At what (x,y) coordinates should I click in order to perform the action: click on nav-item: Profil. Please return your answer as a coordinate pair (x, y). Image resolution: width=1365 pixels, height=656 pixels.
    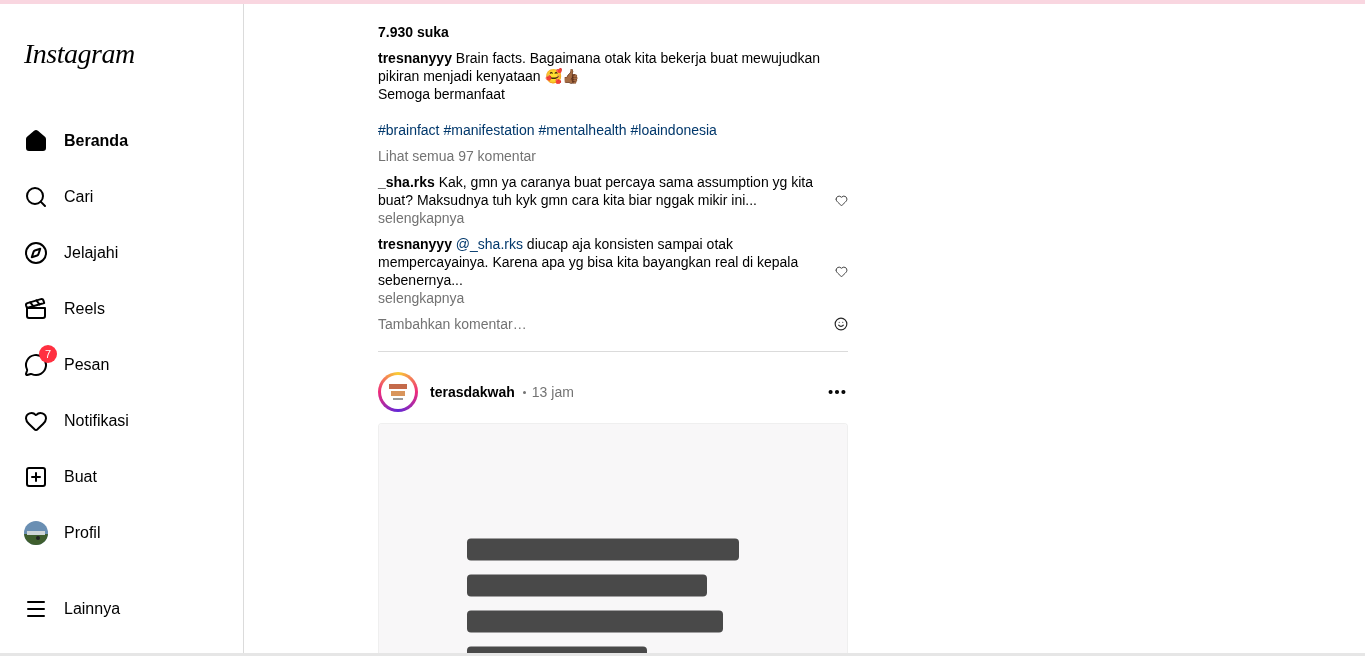
    Looking at the image, I should click on (62, 533).